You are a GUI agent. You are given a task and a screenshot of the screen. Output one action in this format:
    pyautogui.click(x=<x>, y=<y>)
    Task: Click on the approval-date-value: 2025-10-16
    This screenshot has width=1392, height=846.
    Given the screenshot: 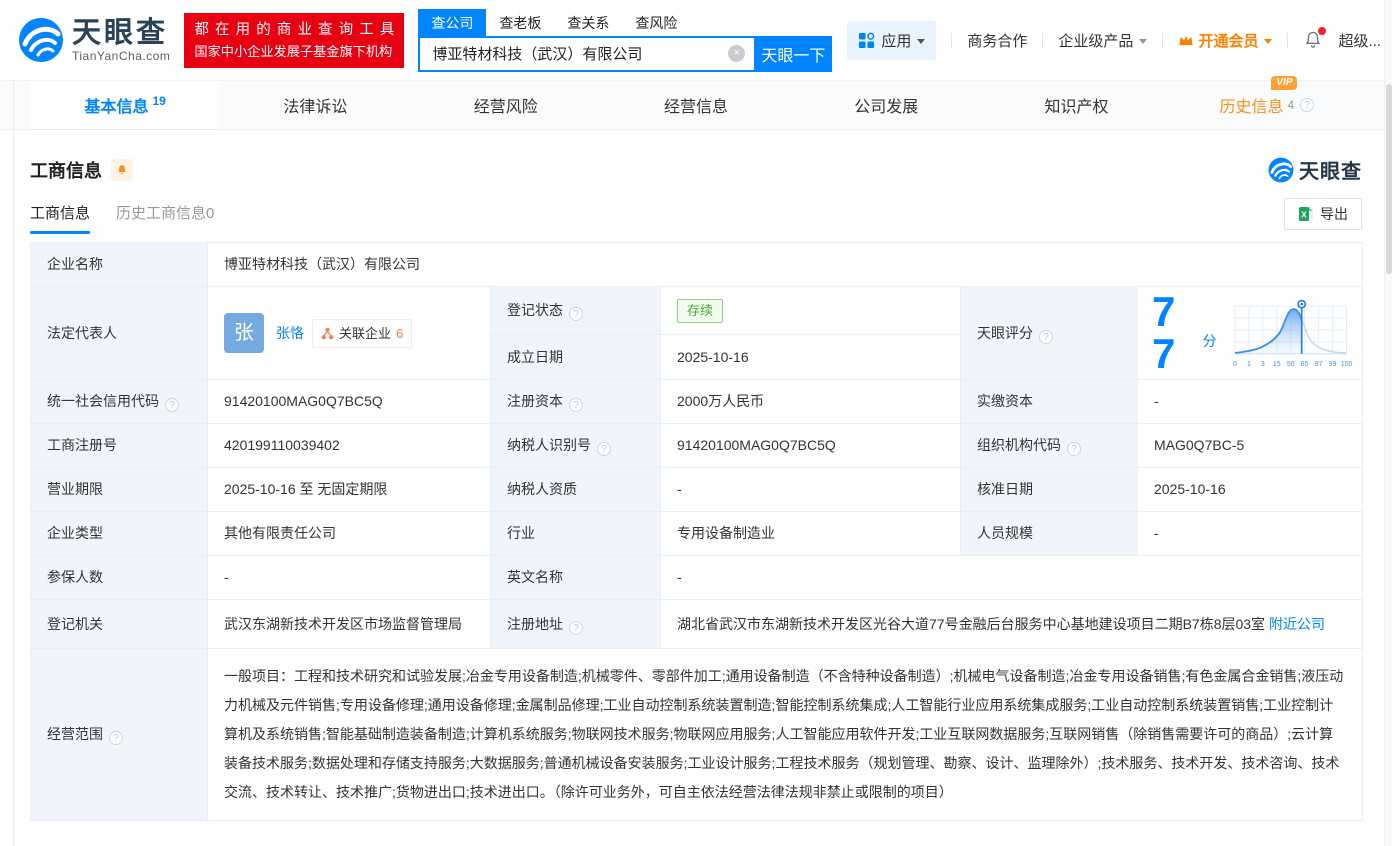 What is the action you would take?
    pyautogui.click(x=1190, y=489)
    